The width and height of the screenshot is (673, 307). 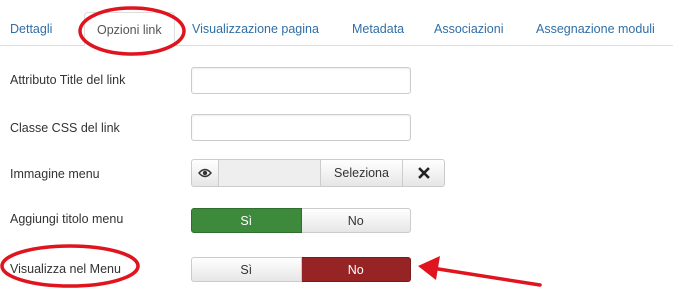 What do you see at coordinates (255, 29) in the screenshot?
I see `tab-page-display: Visualizzazione pagina` at bounding box center [255, 29].